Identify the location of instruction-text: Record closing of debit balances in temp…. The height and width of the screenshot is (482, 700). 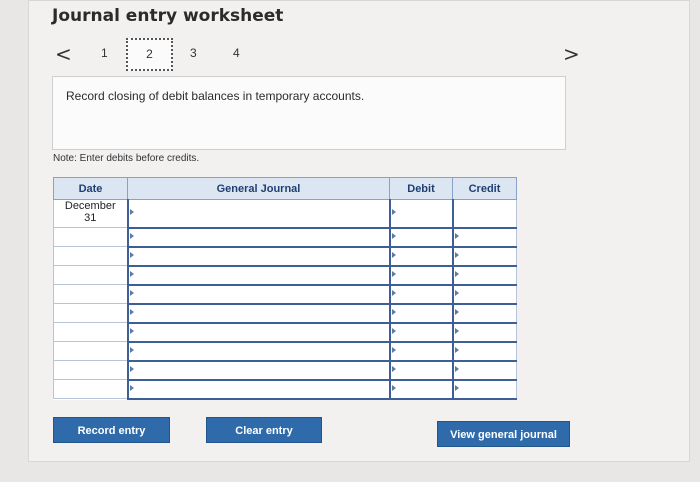
(215, 96).